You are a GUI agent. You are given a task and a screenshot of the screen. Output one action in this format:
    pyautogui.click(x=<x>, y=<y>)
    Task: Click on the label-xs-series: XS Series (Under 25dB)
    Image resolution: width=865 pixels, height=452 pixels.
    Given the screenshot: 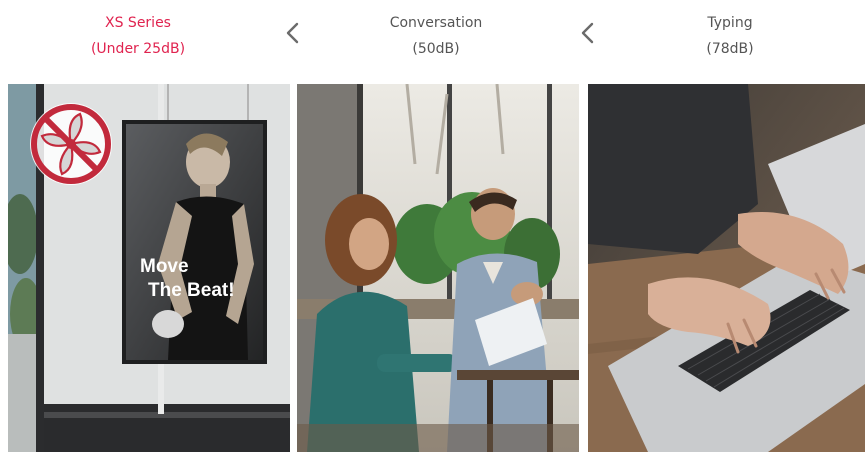 What is the action you would take?
    pyautogui.click(x=138, y=36)
    